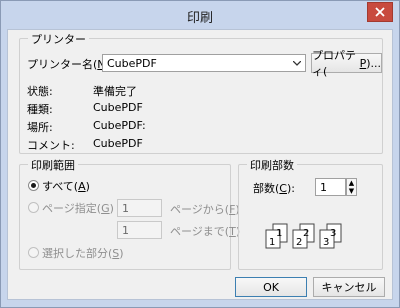  I want to click on type-label: 種類:, so click(40, 109).